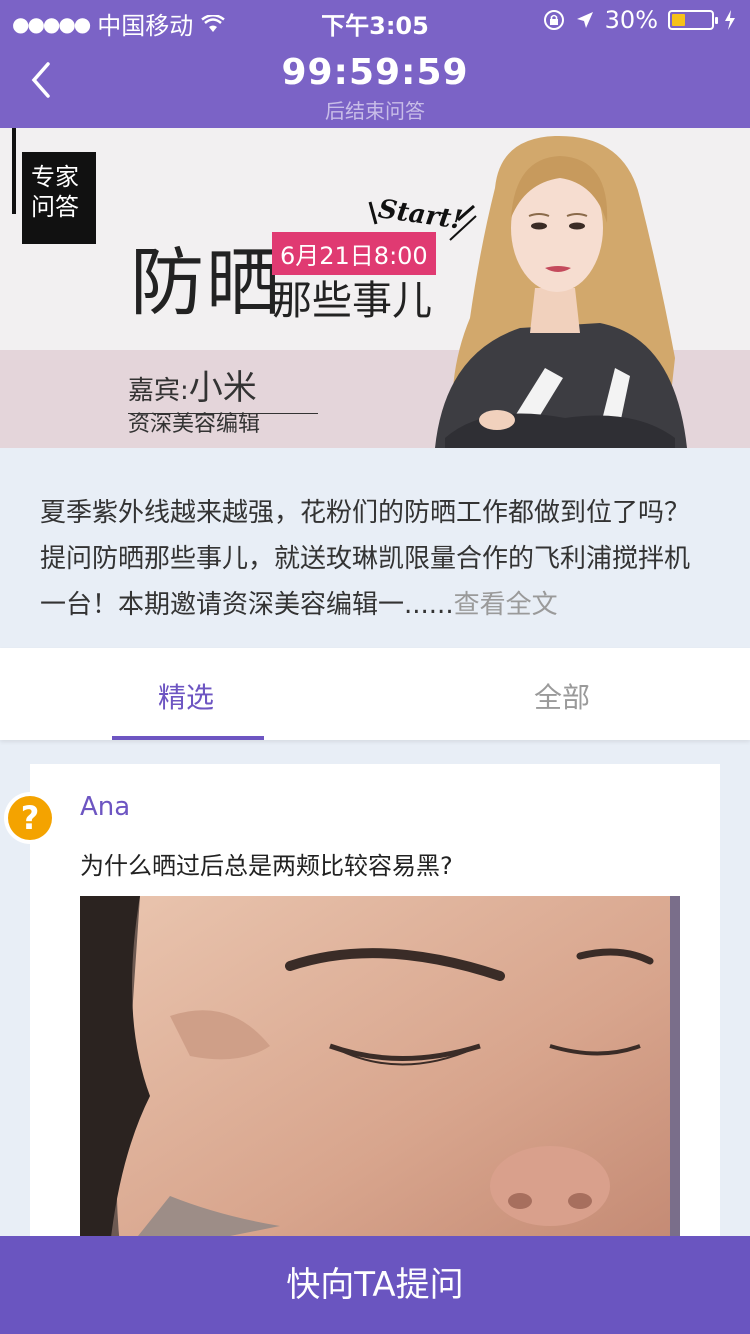 Image resolution: width=750 pixels, height=1334 pixels. I want to click on question-badge: ?, so click(30, 818).